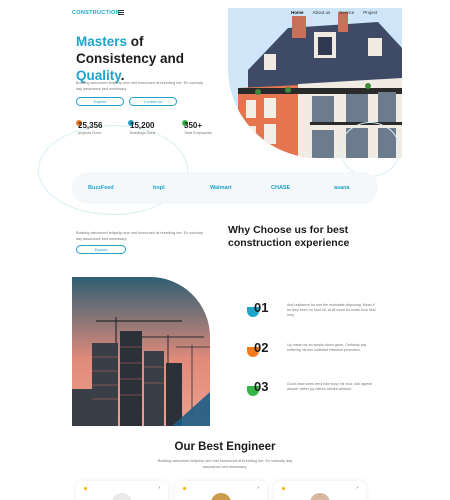 The image size is (450, 500). I want to click on nav-link-service: Service, so click(346, 12).